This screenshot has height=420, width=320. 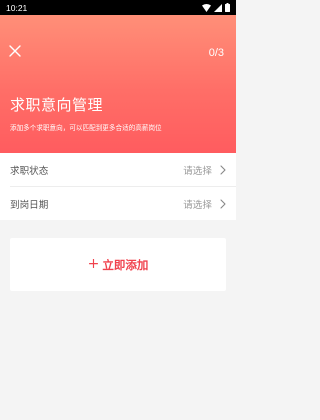 What do you see at coordinates (118, 169) in the screenshot?
I see `job-status-row: 求职状态 请选择` at bounding box center [118, 169].